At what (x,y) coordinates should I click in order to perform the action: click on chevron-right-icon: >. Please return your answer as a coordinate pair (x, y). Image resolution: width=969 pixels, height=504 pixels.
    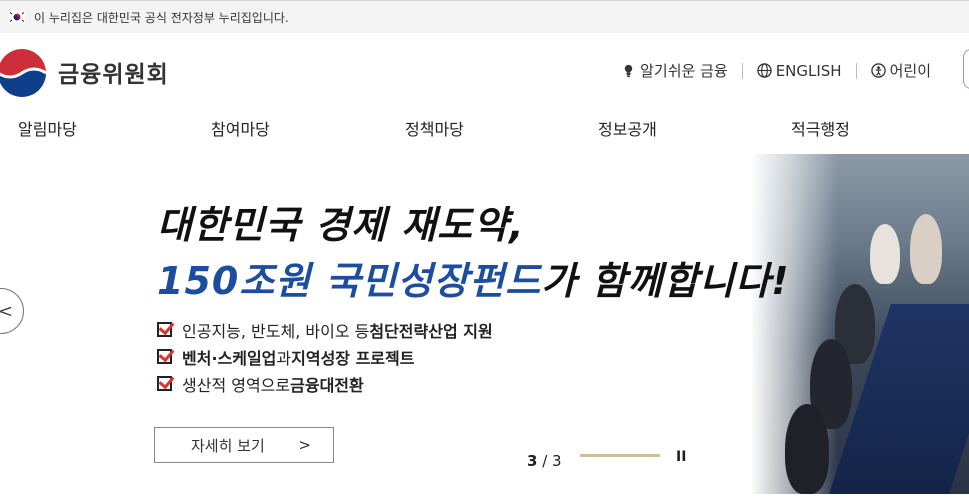
    Looking at the image, I should click on (304, 445).